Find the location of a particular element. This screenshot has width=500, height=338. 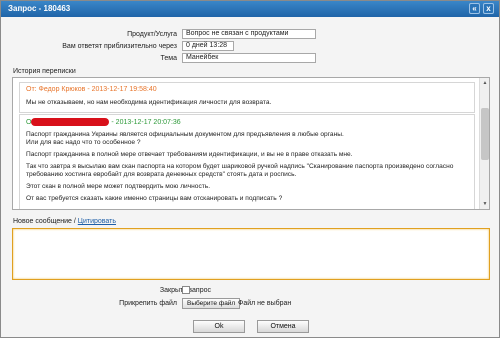

history-scrollbar: ▲ ▼ is located at coordinates (484, 143).